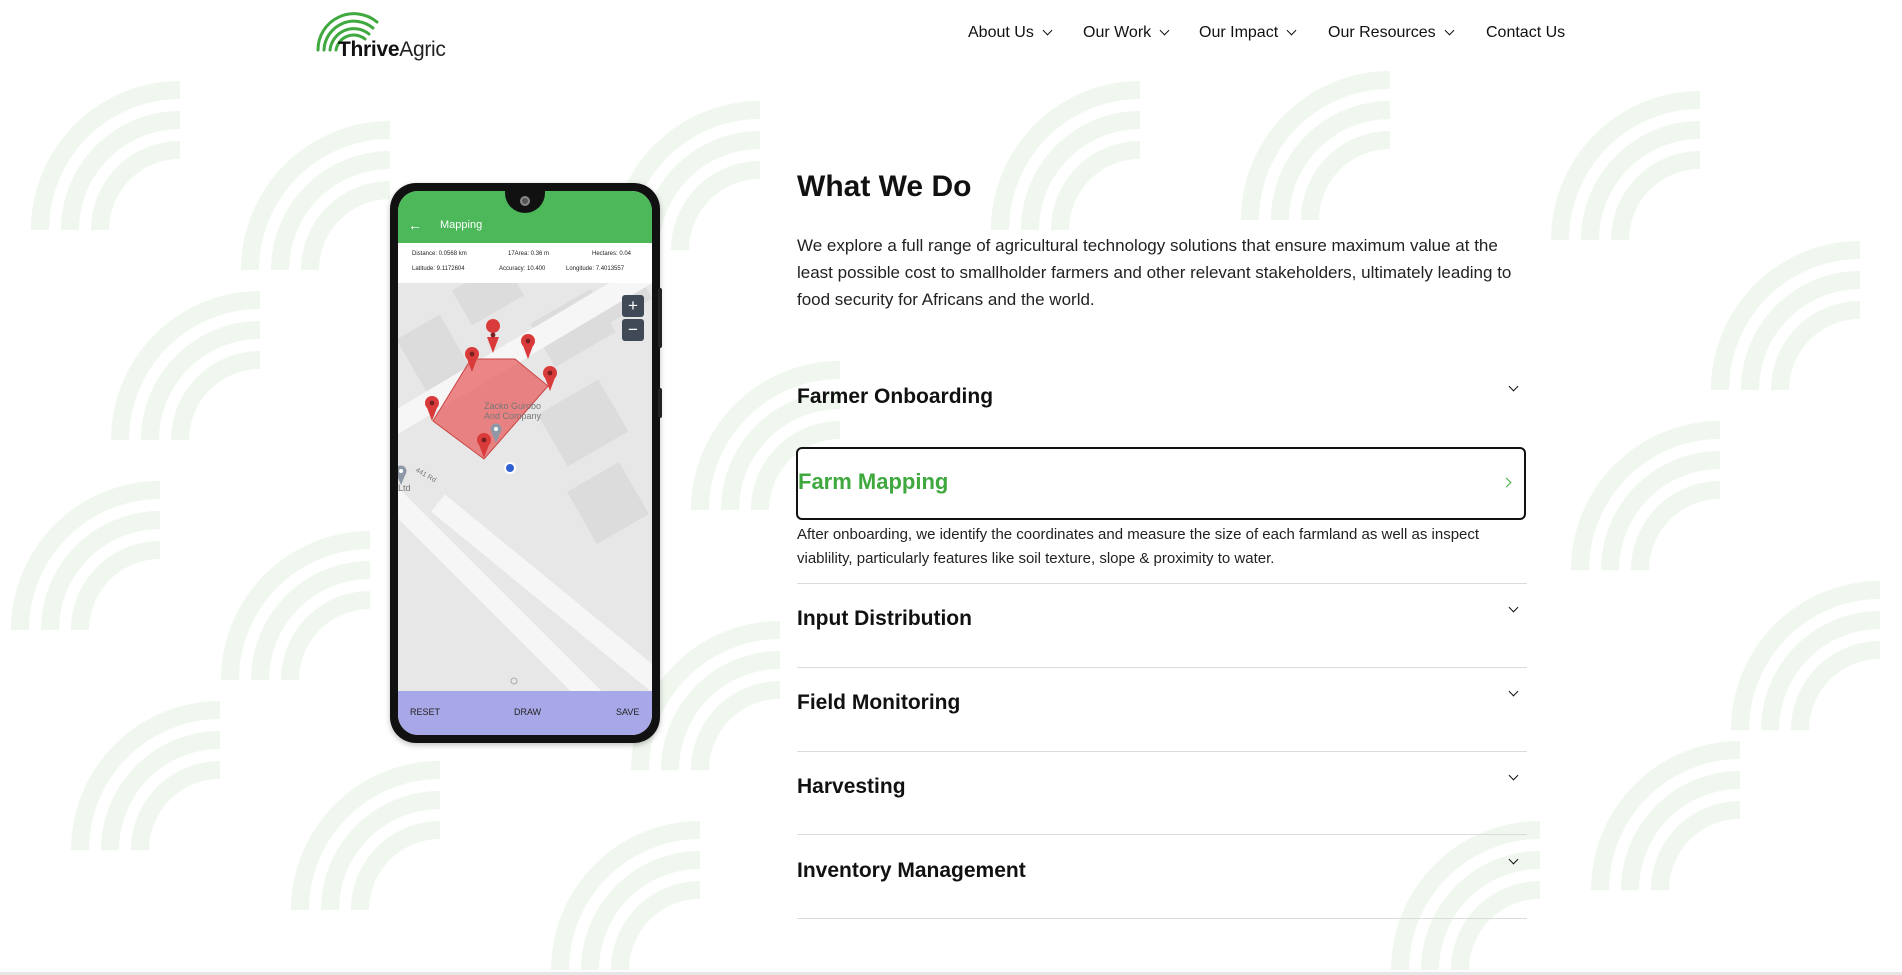 This screenshot has height=975, width=1902. I want to click on nav-label: Contact Us, so click(1526, 32).